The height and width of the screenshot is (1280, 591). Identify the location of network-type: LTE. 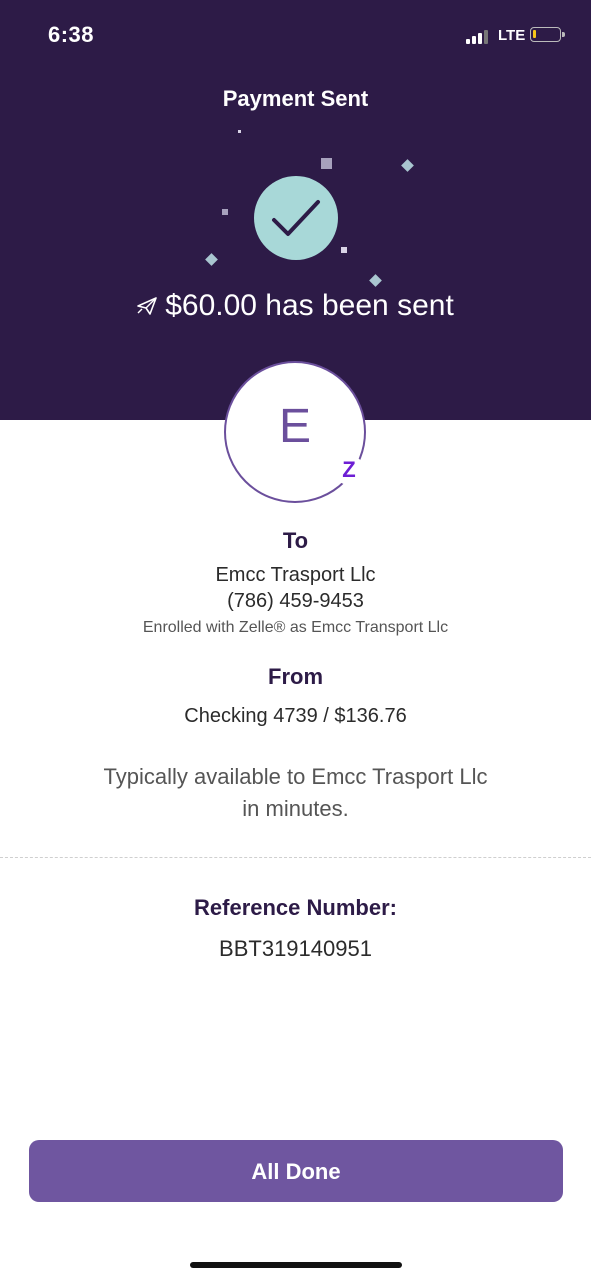
(512, 35).